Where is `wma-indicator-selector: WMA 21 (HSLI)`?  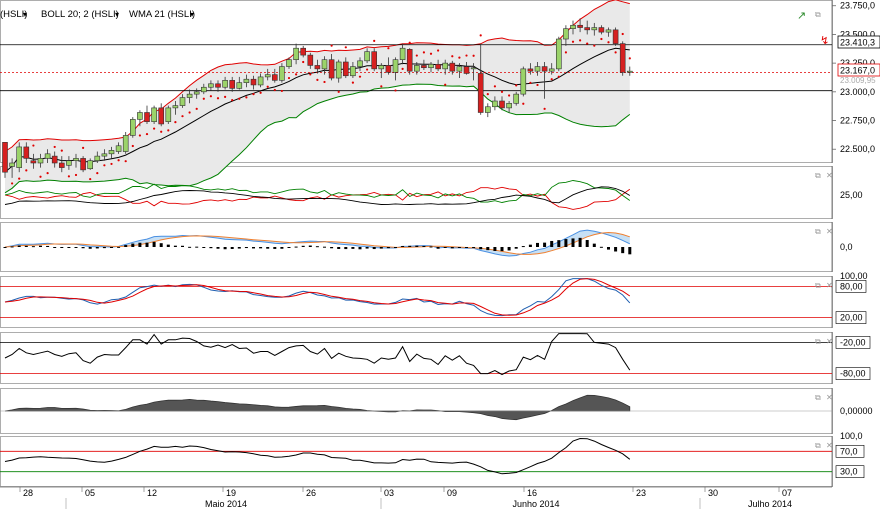
wma-indicator-selector: WMA 21 (HSLI) is located at coordinates (162, 14).